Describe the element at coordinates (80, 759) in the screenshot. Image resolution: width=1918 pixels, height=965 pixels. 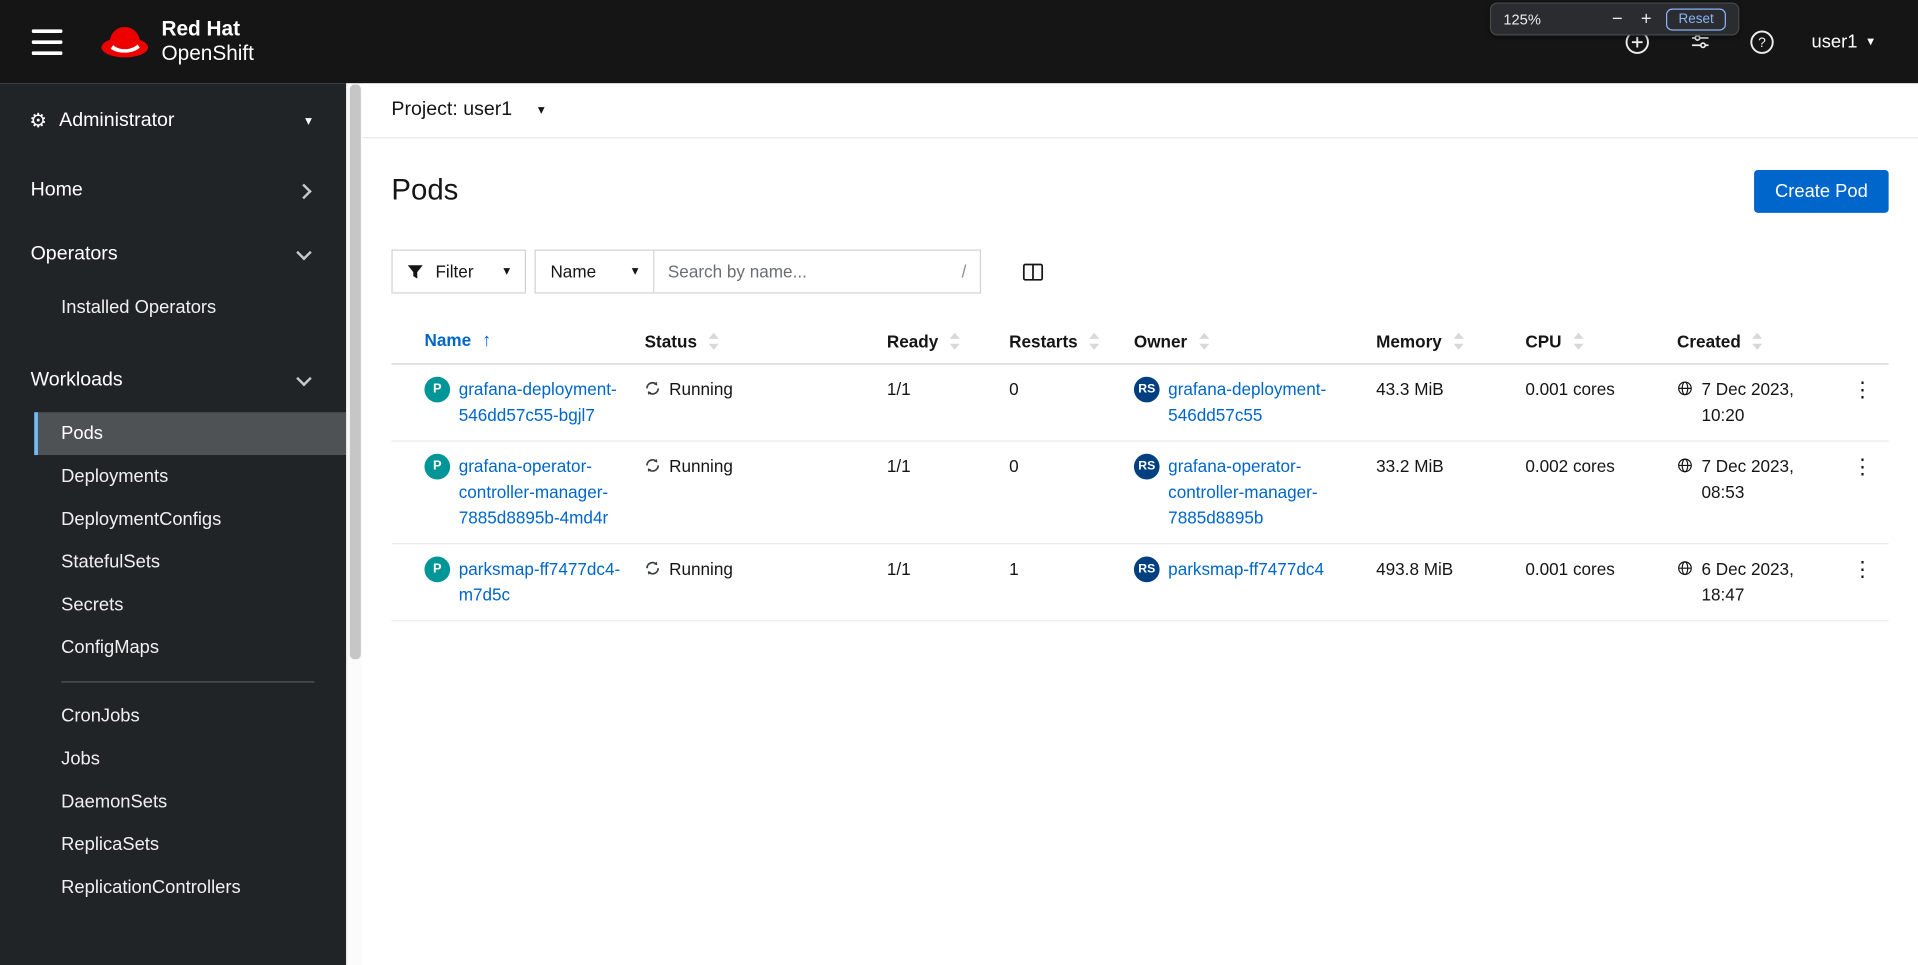
I see `sidebar-item-label: Jobs` at that location.